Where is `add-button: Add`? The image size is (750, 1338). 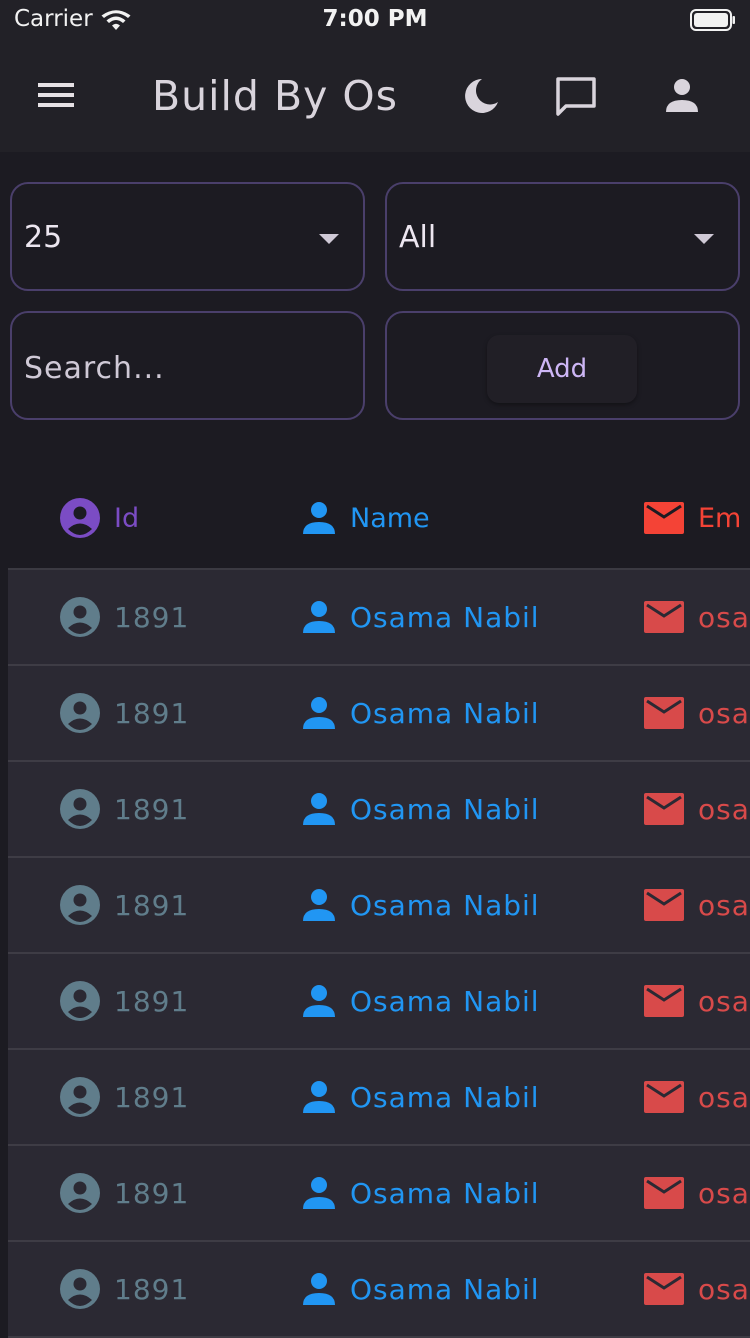 add-button: Add is located at coordinates (562, 369).